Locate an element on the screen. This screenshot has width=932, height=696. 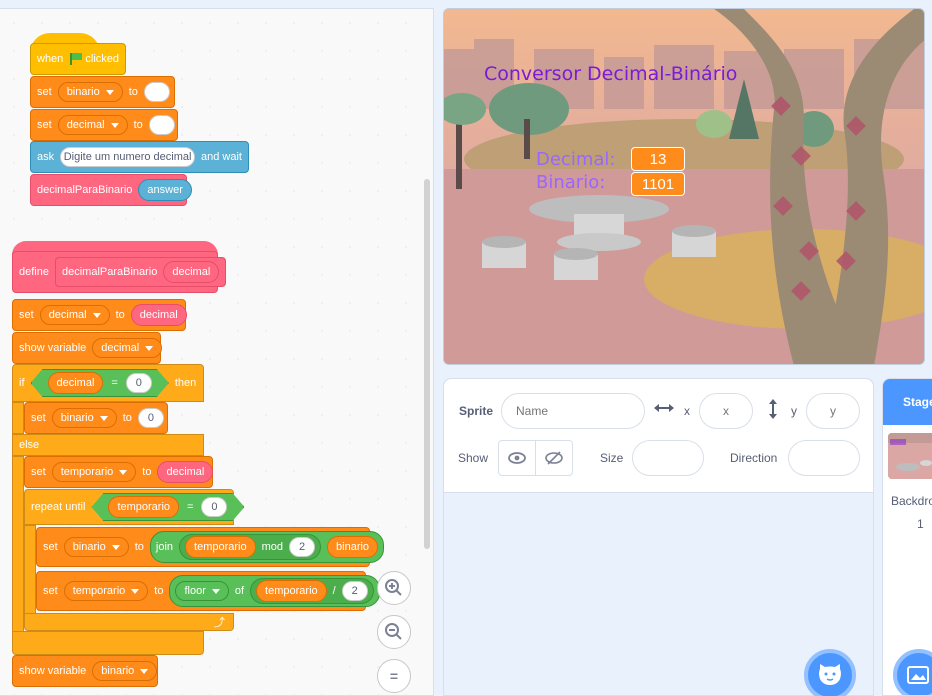
show-variable-label: show variable is located at coordinates (53, 671).